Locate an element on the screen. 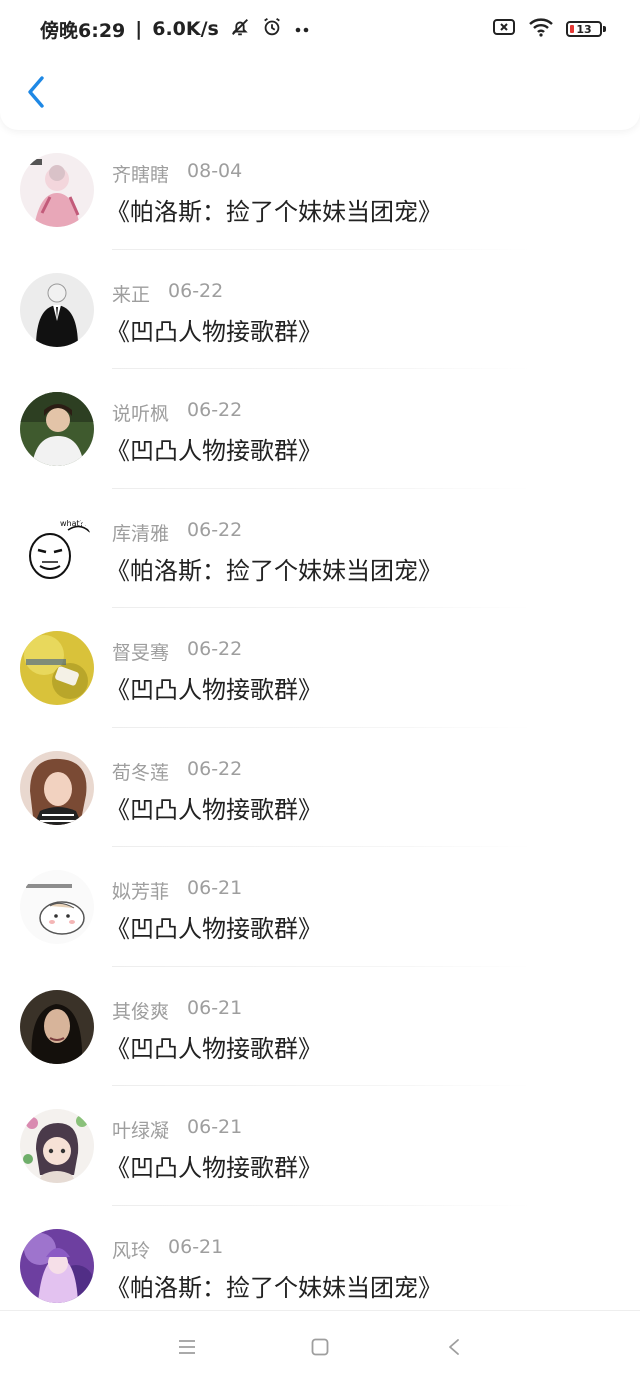  back-button is located at coordinates (36, 94).